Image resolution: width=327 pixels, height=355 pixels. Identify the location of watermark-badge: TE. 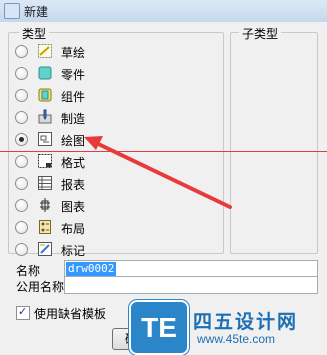
(159, 327).